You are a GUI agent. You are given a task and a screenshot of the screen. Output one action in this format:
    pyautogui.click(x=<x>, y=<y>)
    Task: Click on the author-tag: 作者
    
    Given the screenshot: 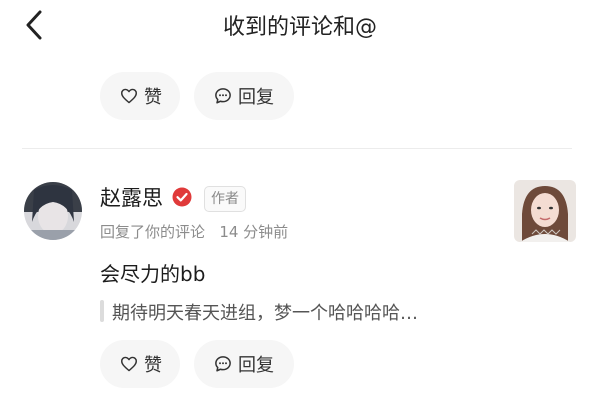 What is the action you would take?
    pyautogui.click(x=225, y=199)
    